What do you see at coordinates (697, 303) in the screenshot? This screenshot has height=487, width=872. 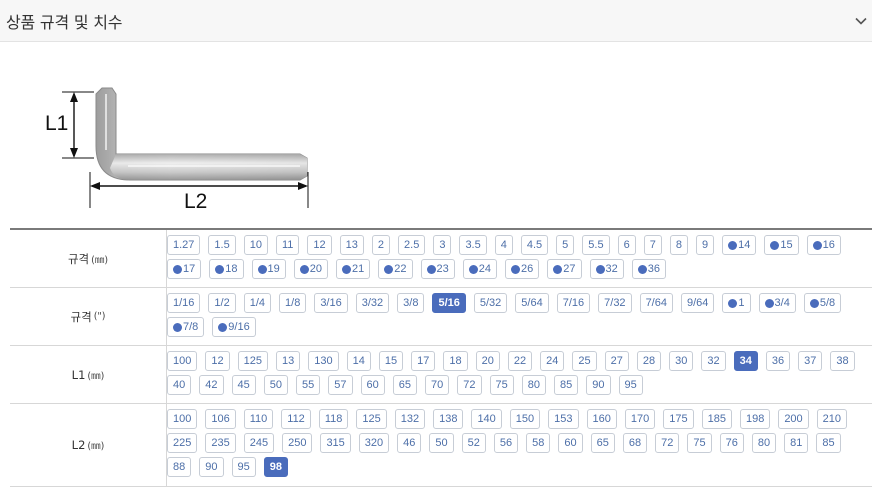 I see `option-chip: 9/64` at bounding box center [697, 303].